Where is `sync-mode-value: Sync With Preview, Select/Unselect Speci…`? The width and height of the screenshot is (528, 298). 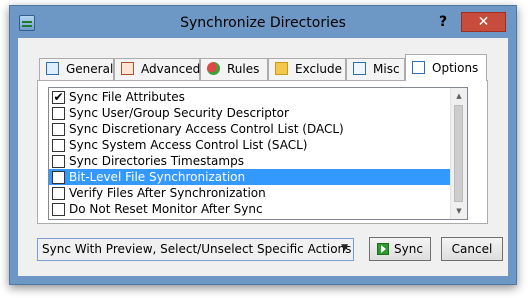 sync-mode-value: Sync With Preview, Select/Unselect Speci… is located at coordinates (197, 249).